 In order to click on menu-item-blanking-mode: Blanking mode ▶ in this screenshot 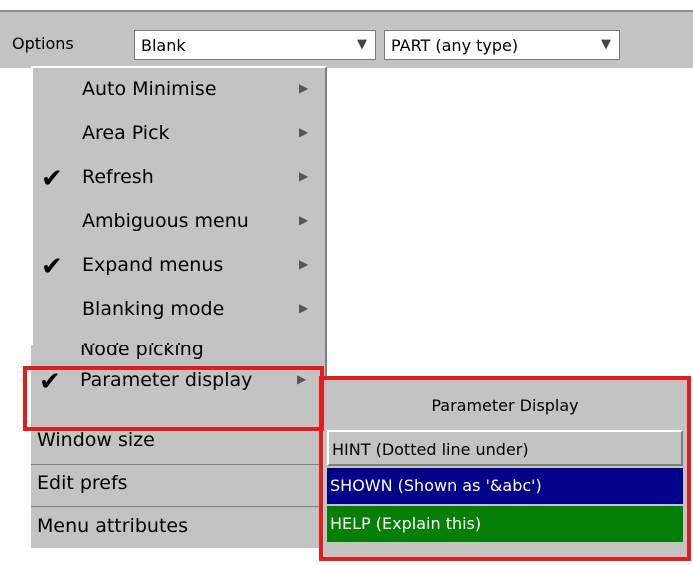, I will do `click(179, 310)`.